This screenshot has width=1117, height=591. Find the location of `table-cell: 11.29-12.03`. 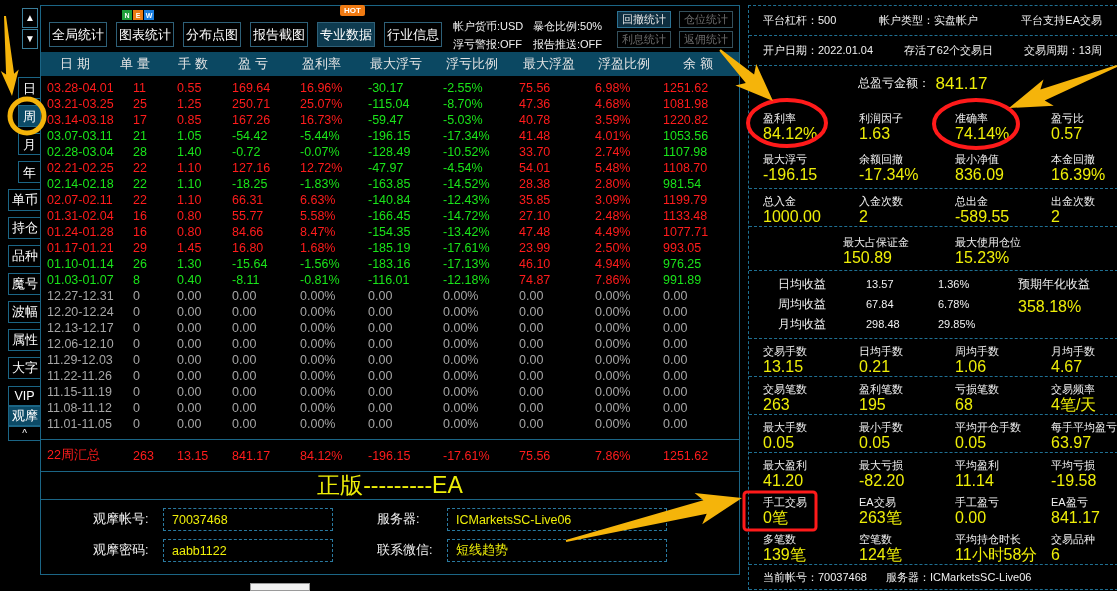

table-cell: 11.29-12.03 is located at coordinates (80, 360).